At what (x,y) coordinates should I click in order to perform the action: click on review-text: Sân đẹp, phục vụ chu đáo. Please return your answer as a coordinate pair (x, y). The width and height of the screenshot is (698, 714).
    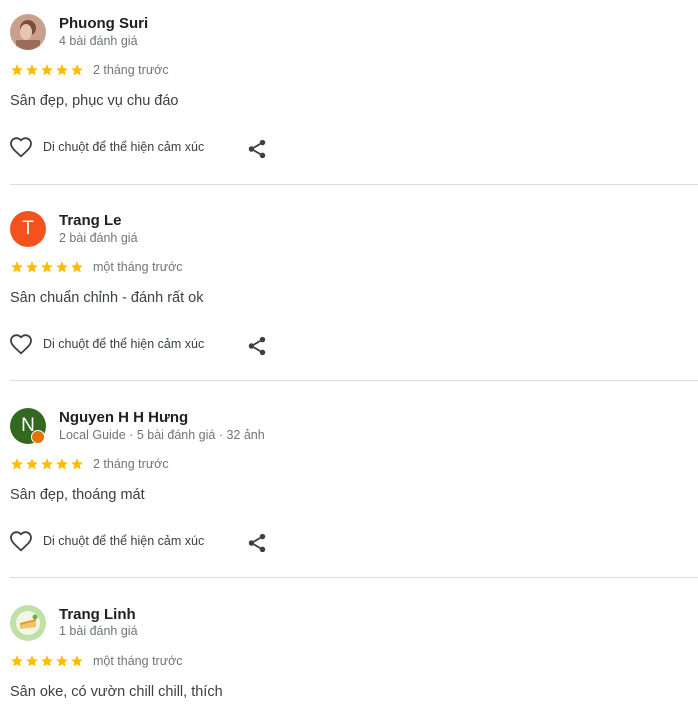
    Looking at the image, I should click on (94, 101).